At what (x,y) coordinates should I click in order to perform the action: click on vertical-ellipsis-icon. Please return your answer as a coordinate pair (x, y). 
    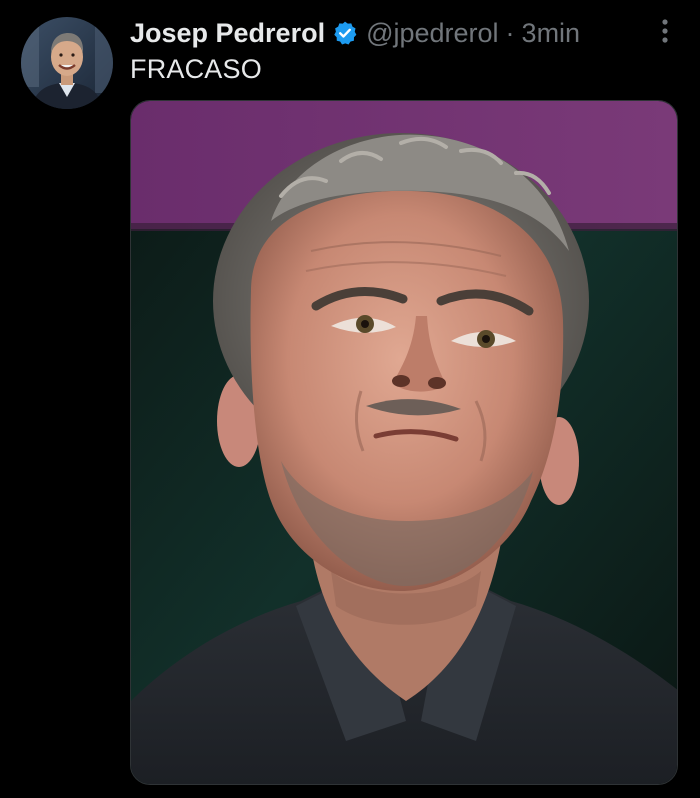
    Looking at the image, I should click on (665, 31).